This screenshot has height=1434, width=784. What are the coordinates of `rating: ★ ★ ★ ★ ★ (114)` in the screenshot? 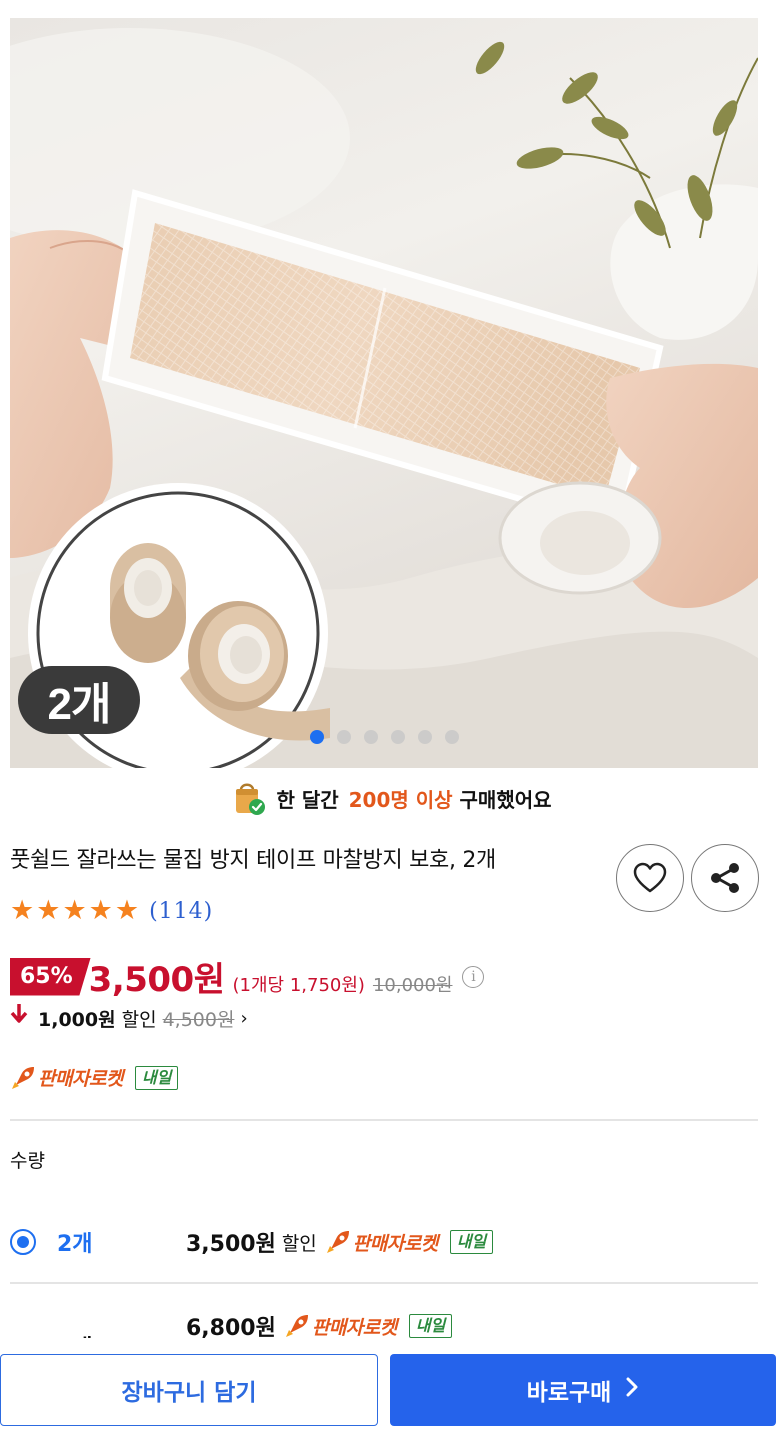 It's located at (111, 911).